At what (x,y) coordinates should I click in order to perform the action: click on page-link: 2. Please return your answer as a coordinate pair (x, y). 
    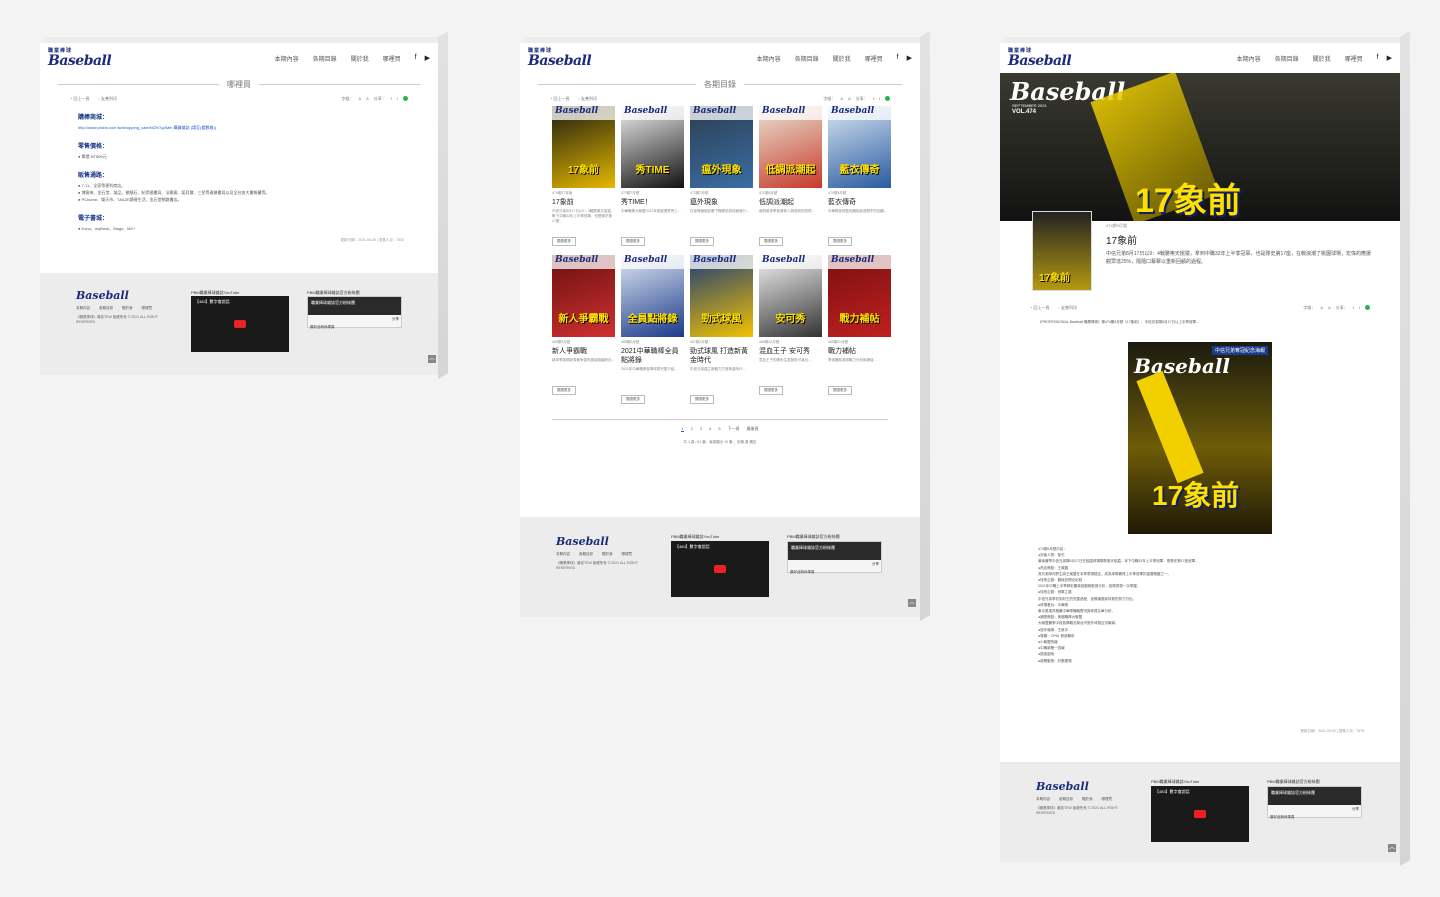
    Looking at the image, I should click on (692, 429).